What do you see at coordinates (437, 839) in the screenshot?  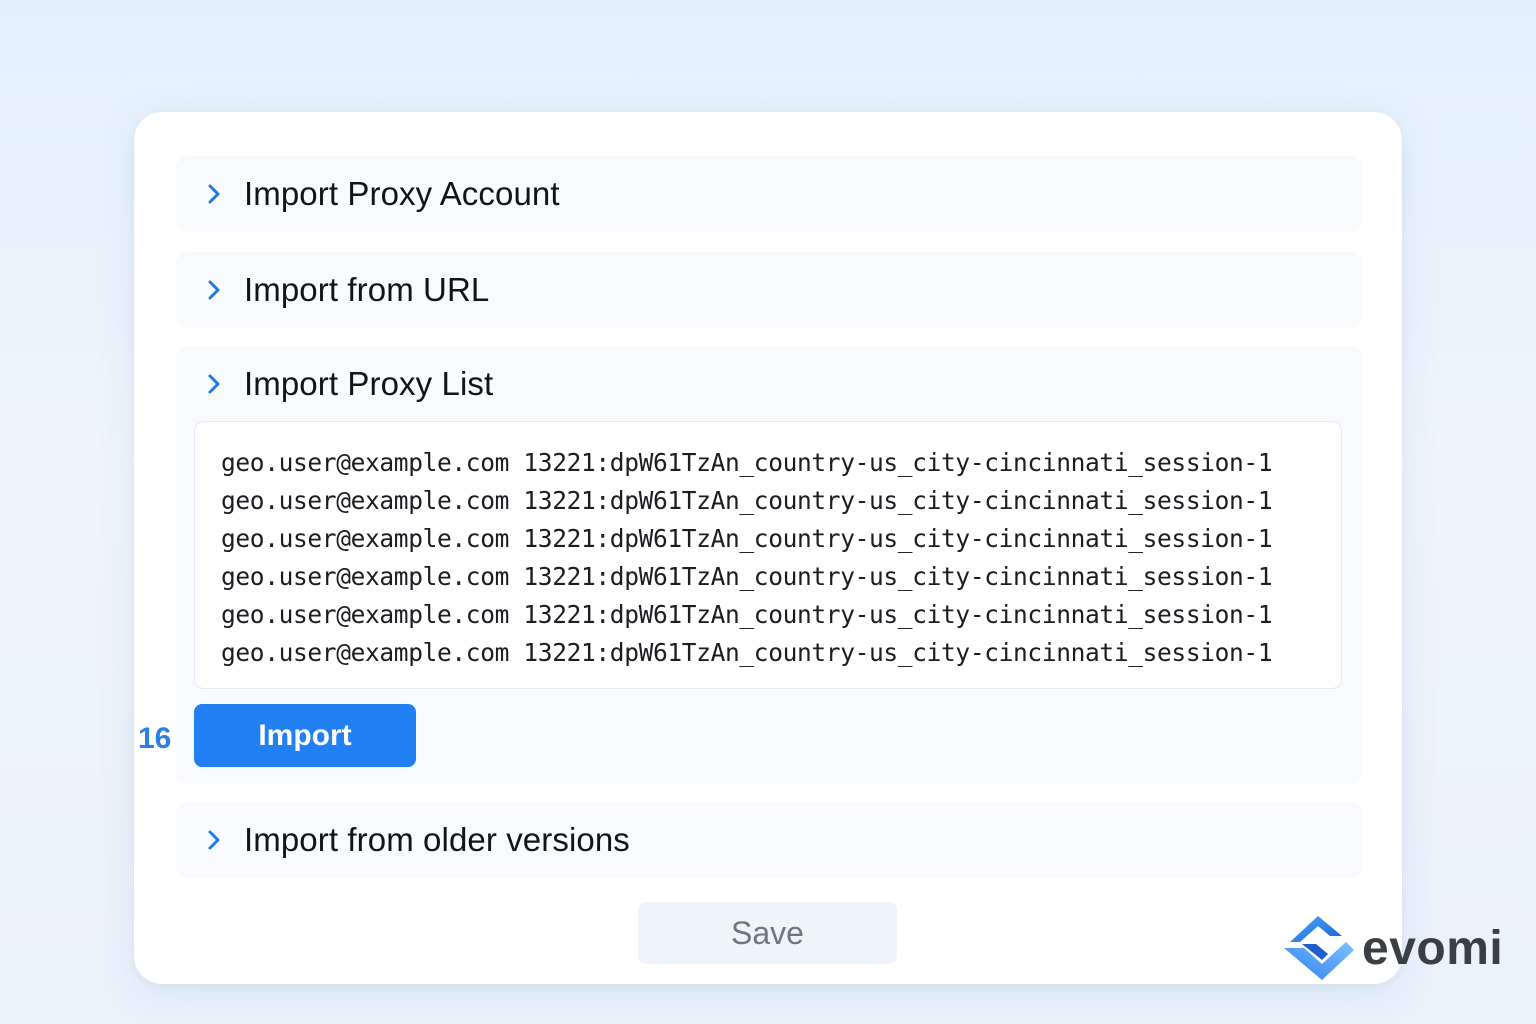 I see `import-from-older-versions-title: Import from older versions` at bounding box center [437, 839].